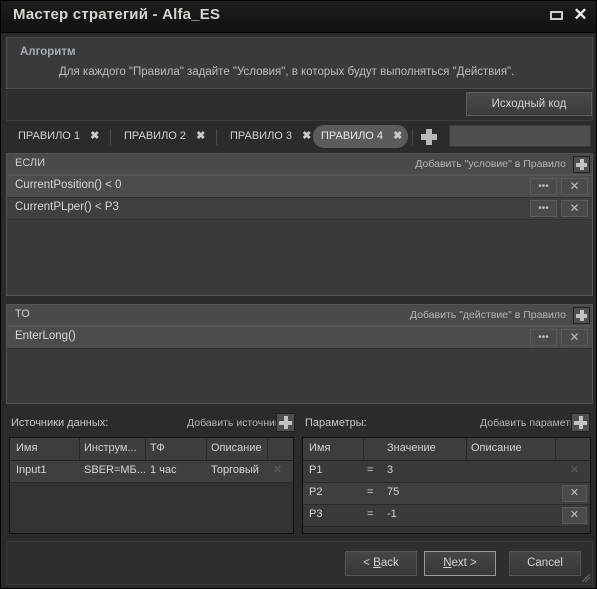 The image size is (597, 589). What do you see at coordinates (31, 470) in the screenshot?
I see `cell-name: Input1` at bounding box center [31, 470].